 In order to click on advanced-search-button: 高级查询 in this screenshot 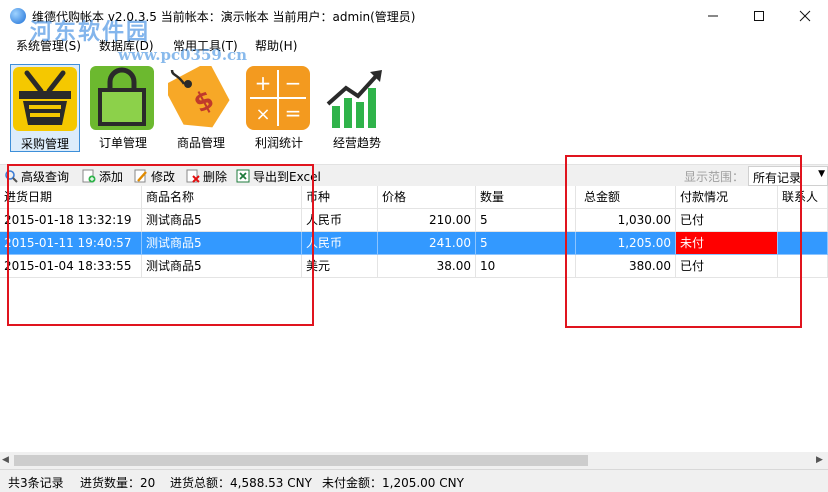, I will do `click(36, 176)`.